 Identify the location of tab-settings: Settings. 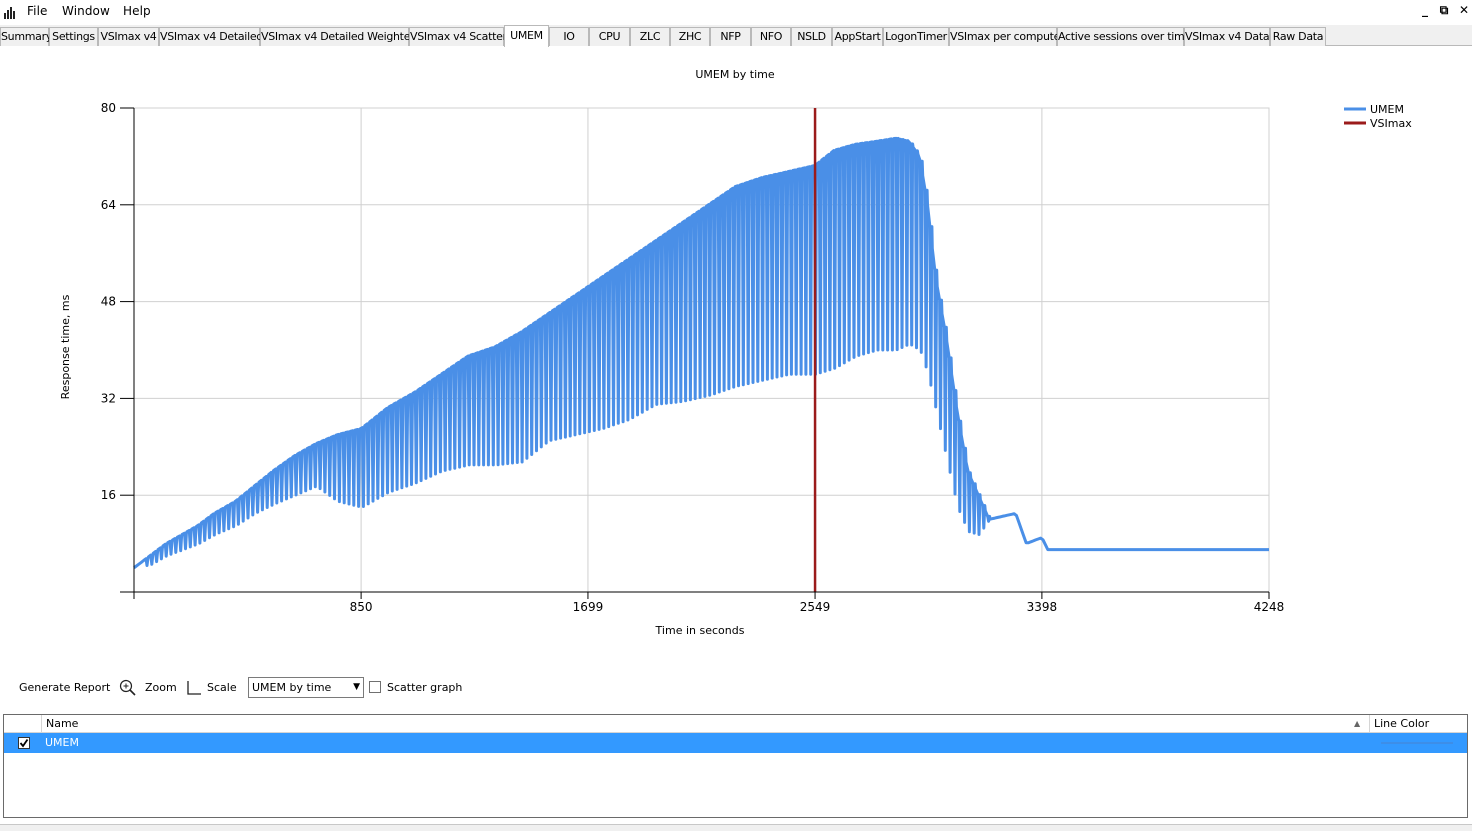
(73, 36).